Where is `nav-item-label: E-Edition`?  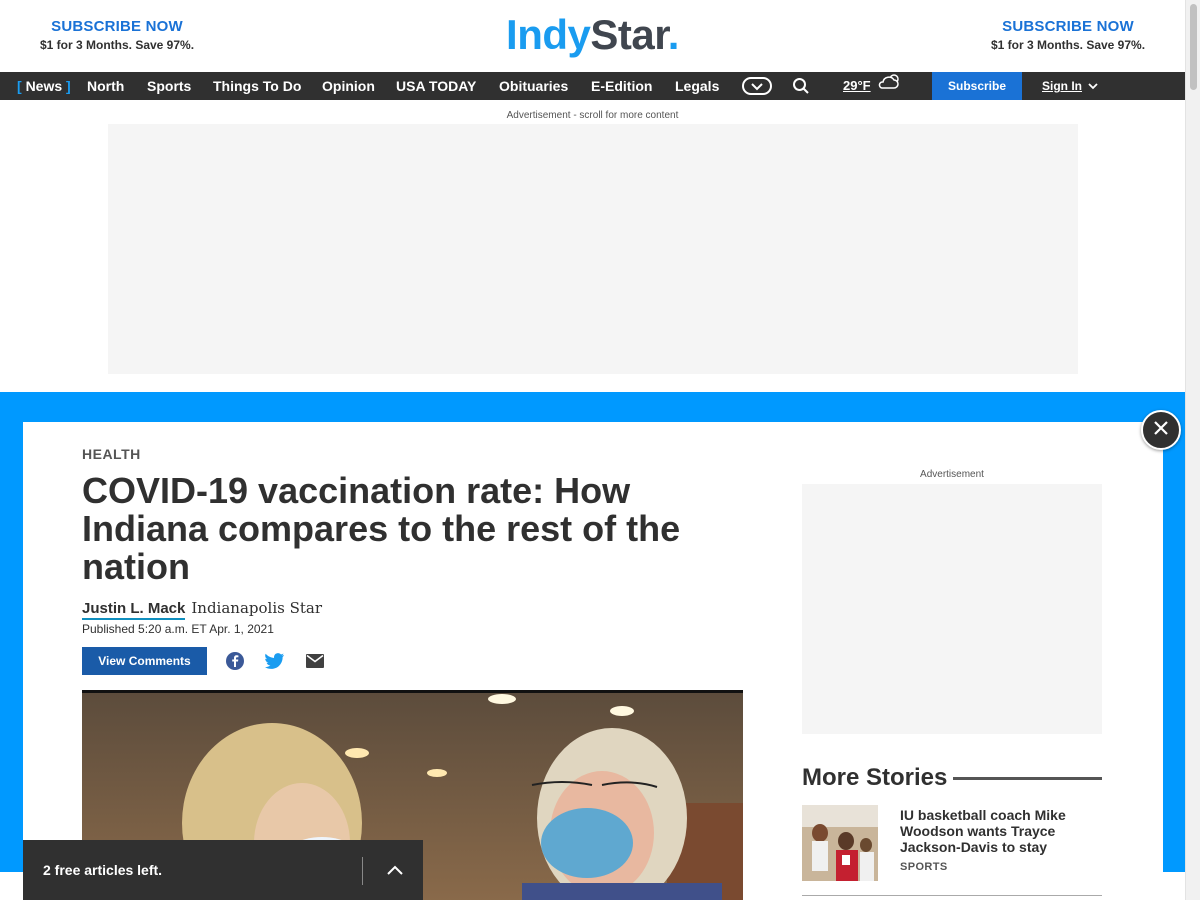
nav-item-label: E-Edition is located at coordinates (622, 86).